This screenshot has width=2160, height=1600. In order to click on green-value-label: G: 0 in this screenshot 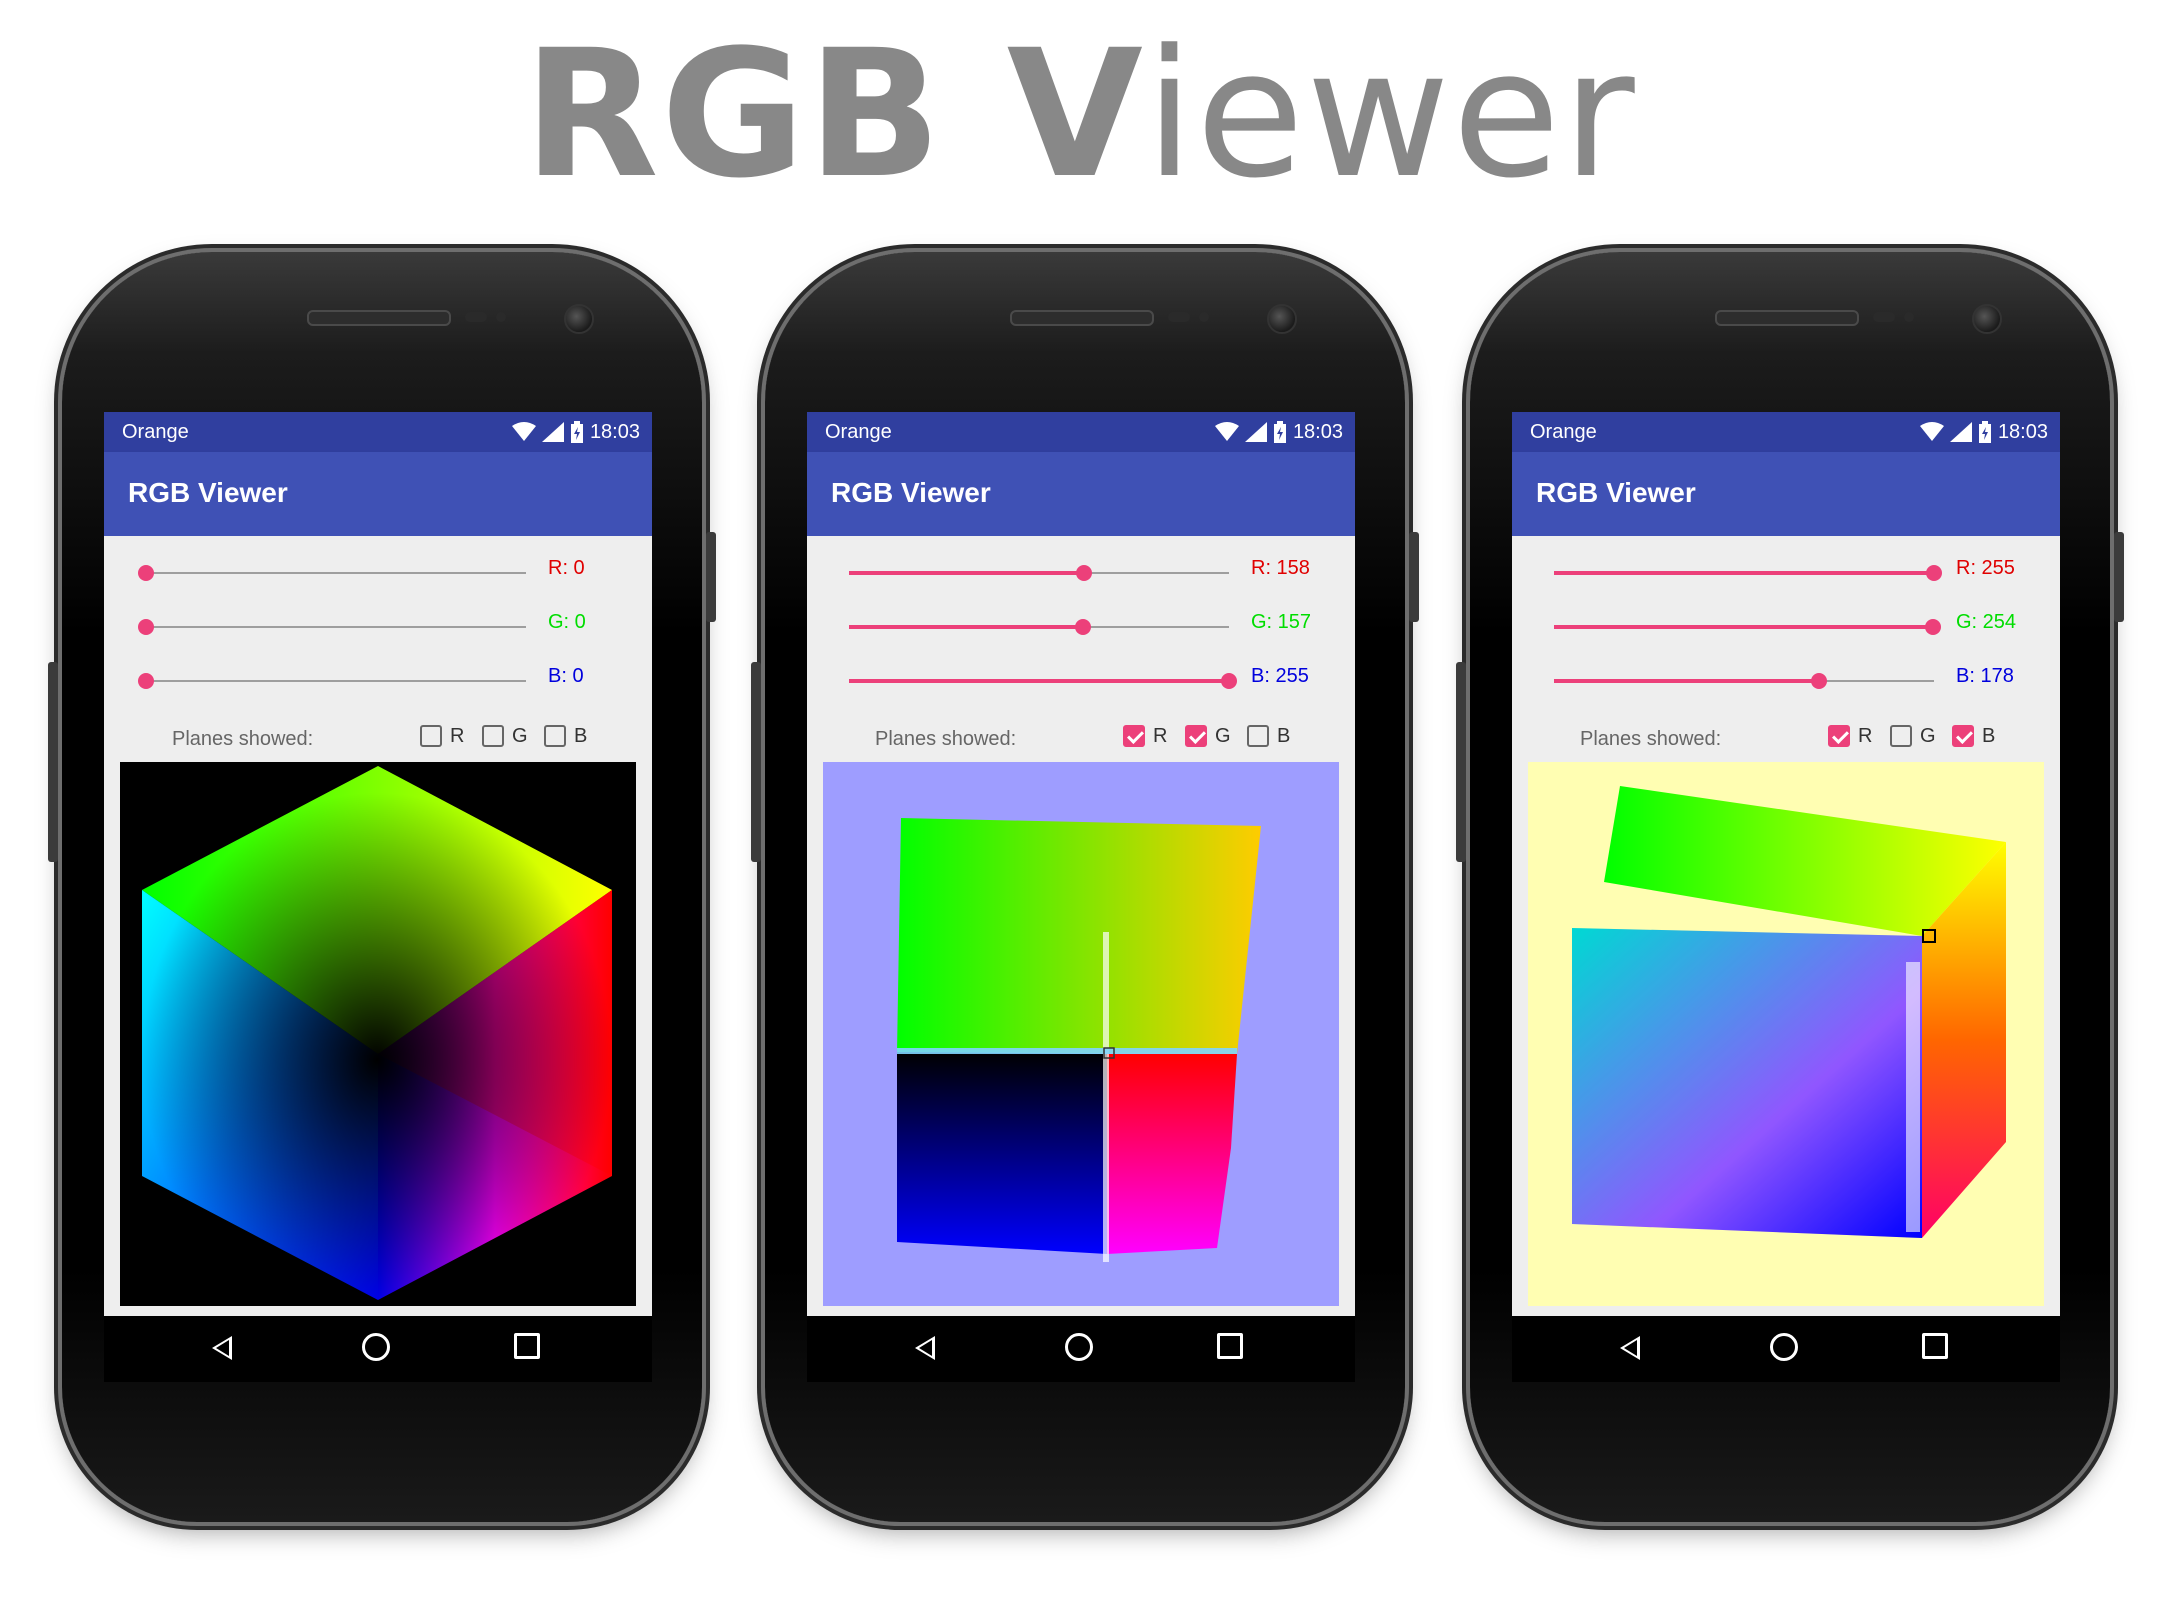, I will do `click(567, 622)`.